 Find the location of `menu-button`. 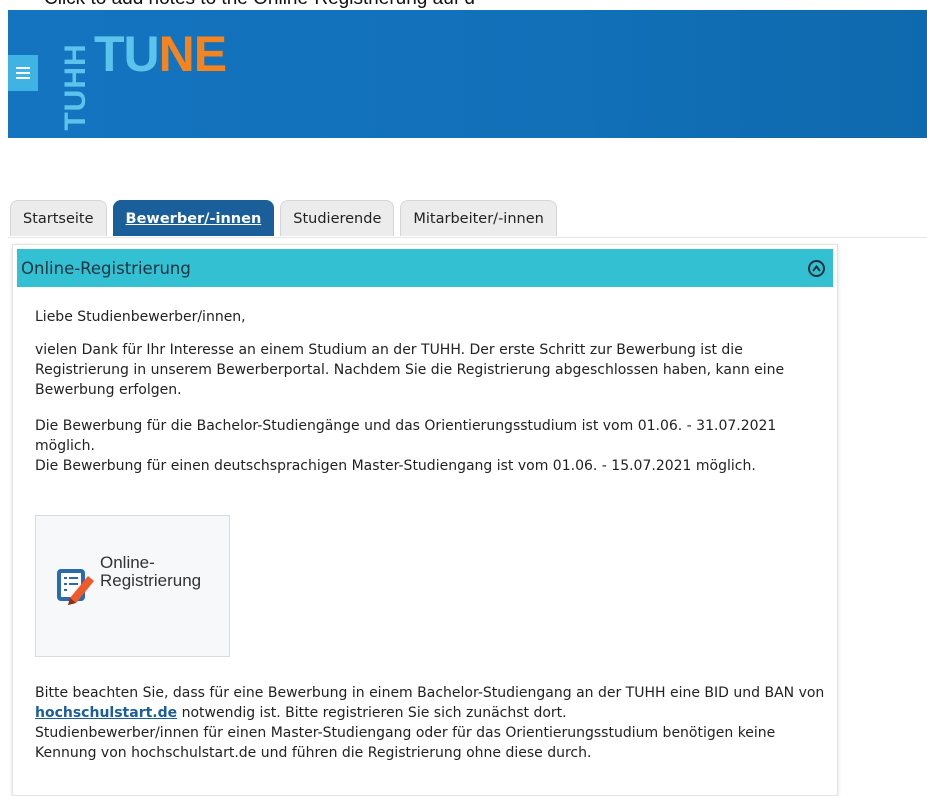

menu-button is located at coordinates (23, 73).